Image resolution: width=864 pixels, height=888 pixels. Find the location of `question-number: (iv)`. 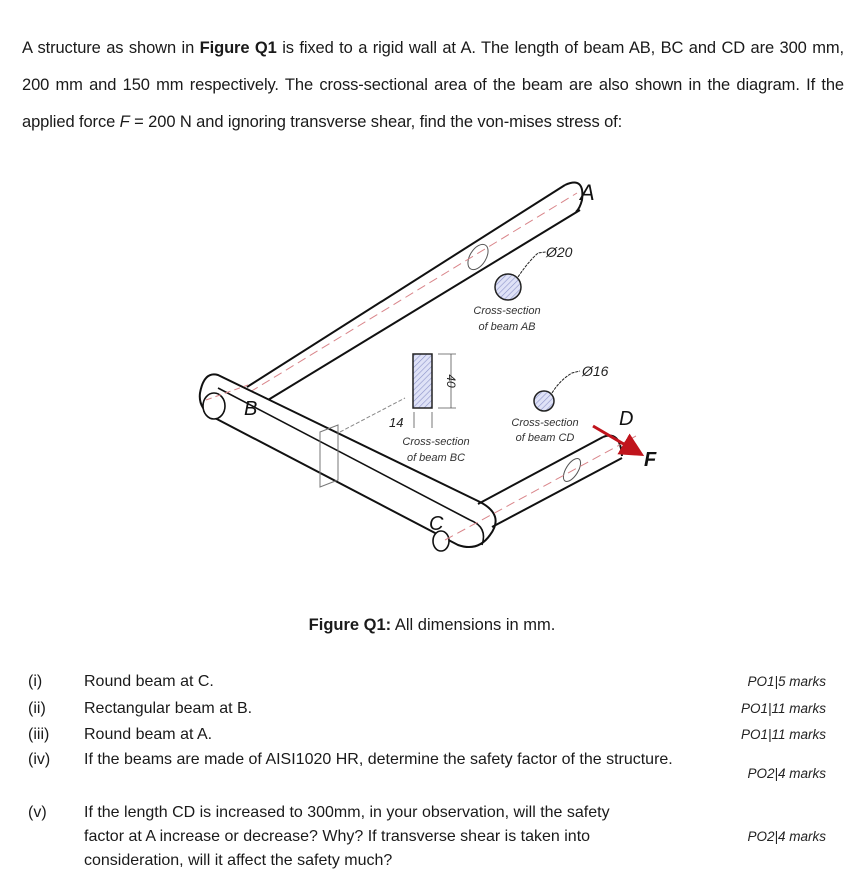

question-number: (iv) is located at coordinates (39, 759).